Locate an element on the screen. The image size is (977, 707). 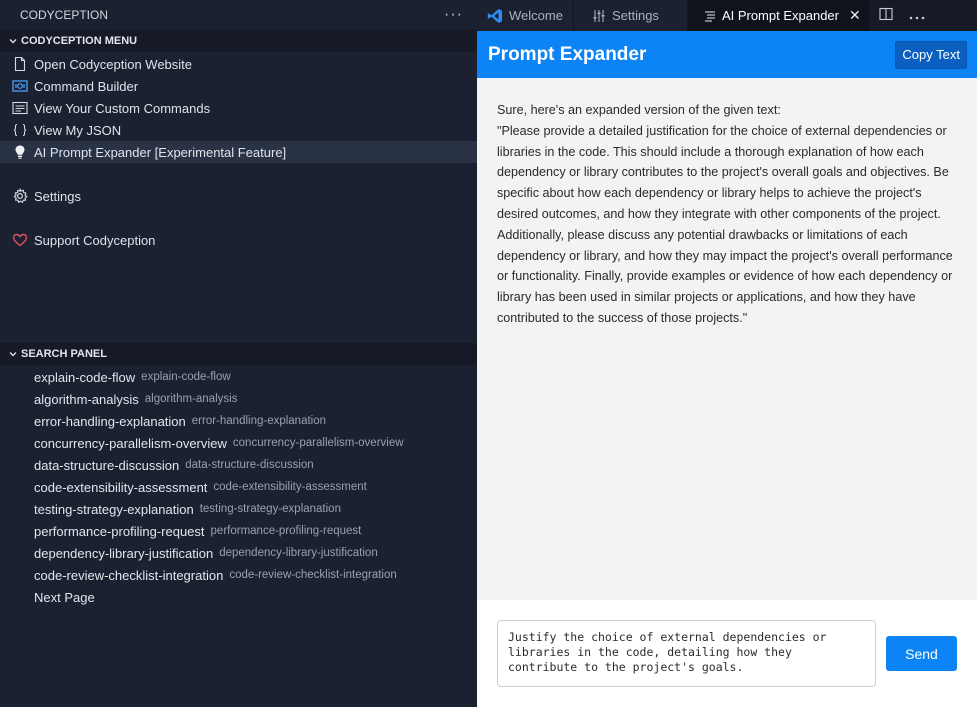
lightbulb-icon is located at coordinates (20, 152).